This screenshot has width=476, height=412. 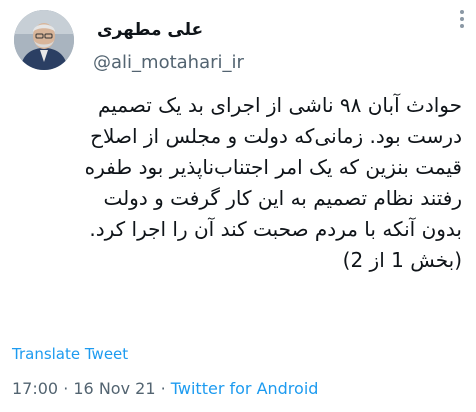 What do you see at coordinates (44, 40) in the screenshot?
I see `avatar` at bounding box center [44, 40].